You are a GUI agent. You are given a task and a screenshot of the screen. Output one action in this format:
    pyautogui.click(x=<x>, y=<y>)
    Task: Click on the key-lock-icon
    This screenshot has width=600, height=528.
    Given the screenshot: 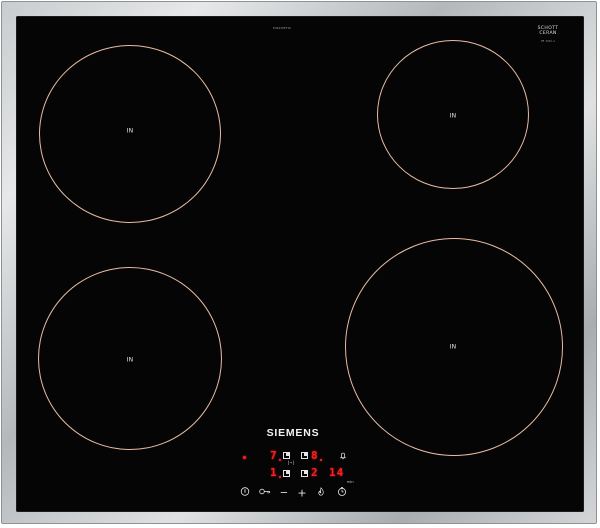 What is the action you would take?
    pyautogui.click(x=265, y=493)
    